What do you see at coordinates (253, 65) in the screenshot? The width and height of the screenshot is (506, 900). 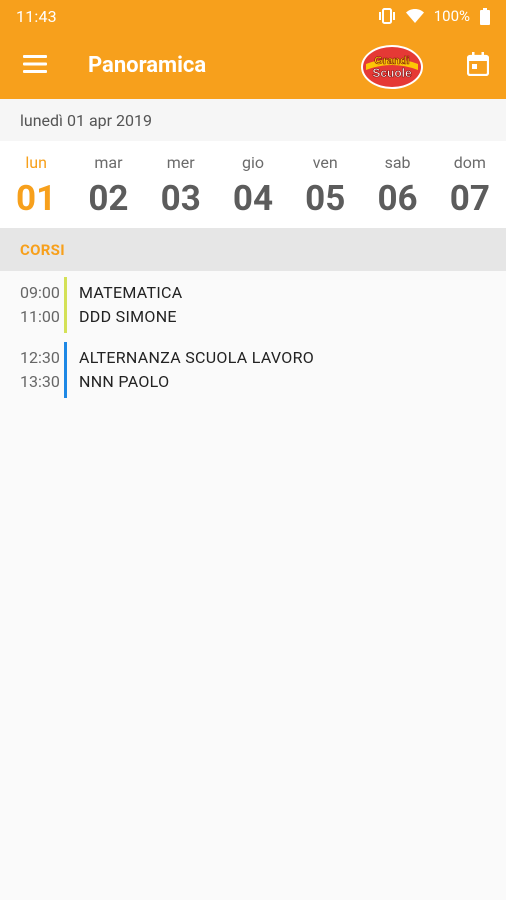 I see `app-toolbar: Panoramica Grandi Scuole` at bounding box center [253, 65].